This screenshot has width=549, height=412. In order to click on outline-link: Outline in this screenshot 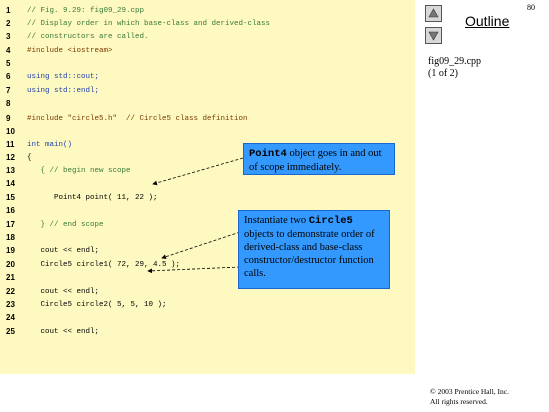, I will do `click(487, 21)`.